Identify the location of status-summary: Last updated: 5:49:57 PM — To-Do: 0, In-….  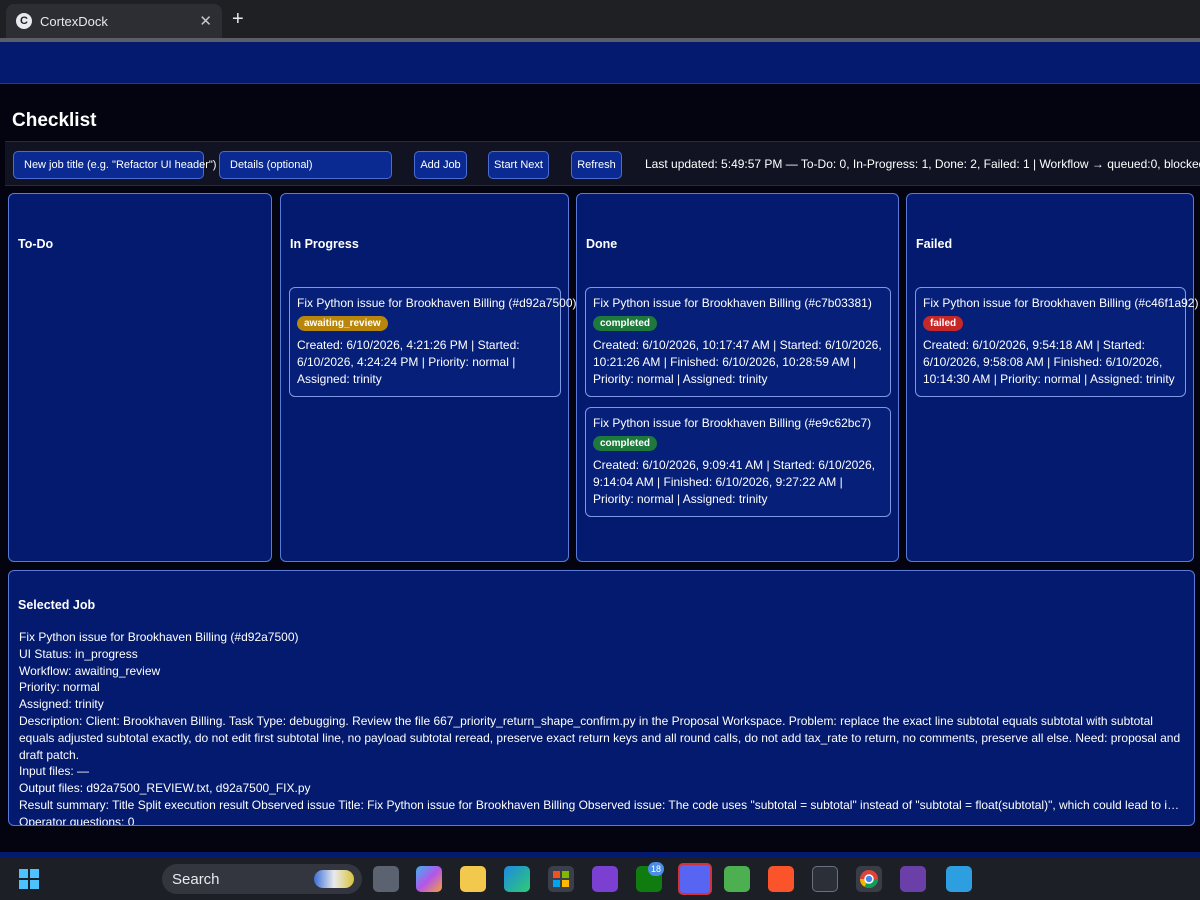
(922, 164).